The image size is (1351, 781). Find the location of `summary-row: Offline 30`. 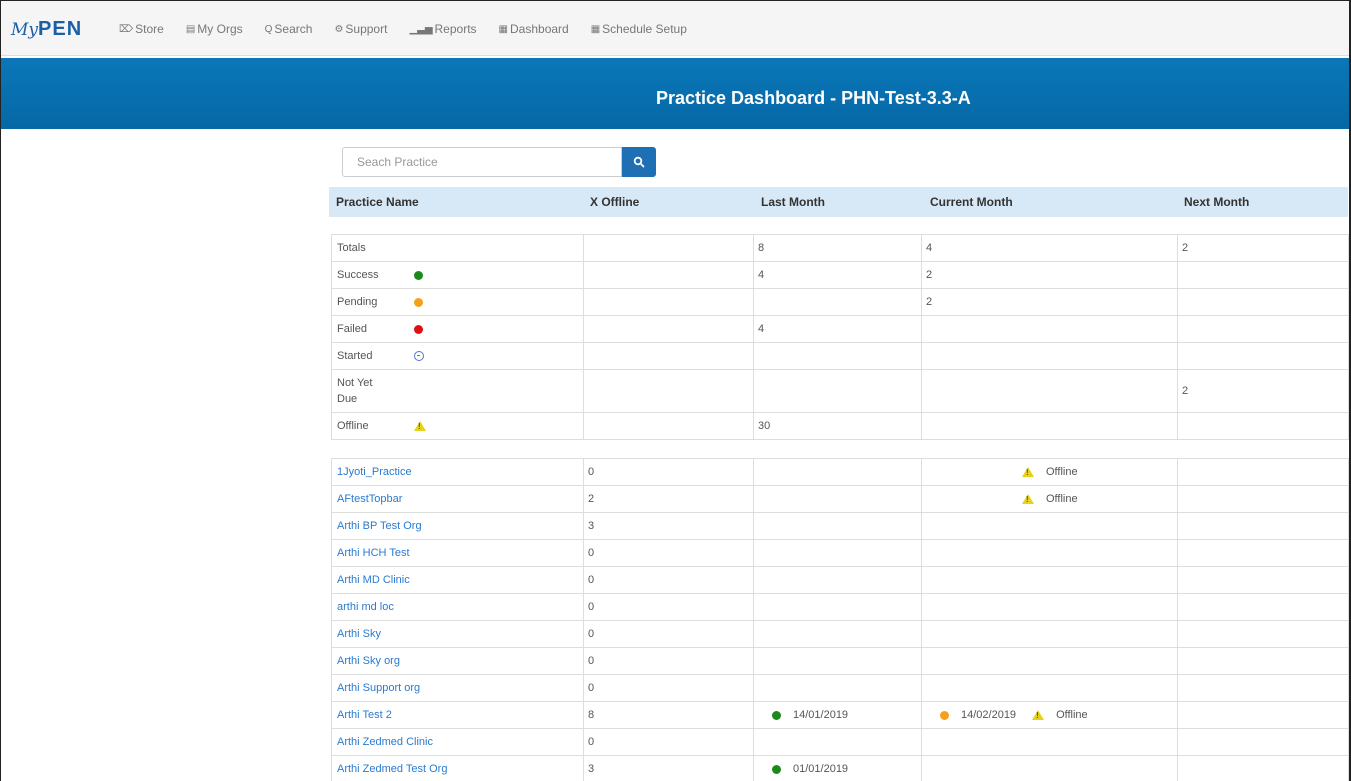

summary-row: Offline 30 is located at coordinates (840, 426).